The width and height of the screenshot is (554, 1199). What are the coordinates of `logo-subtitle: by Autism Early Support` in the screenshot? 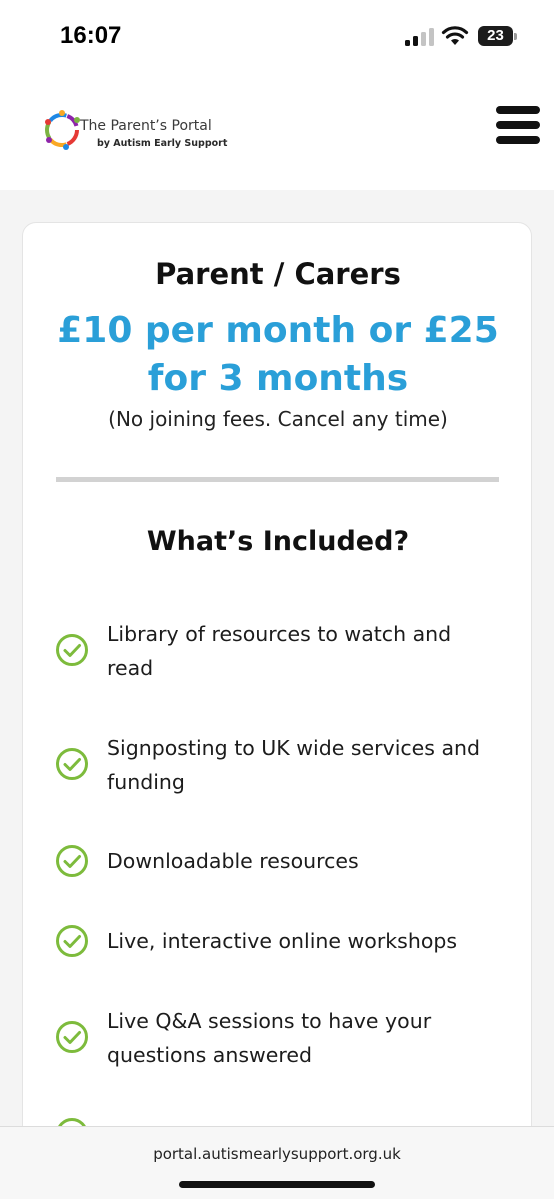 It's located at (162, 143).